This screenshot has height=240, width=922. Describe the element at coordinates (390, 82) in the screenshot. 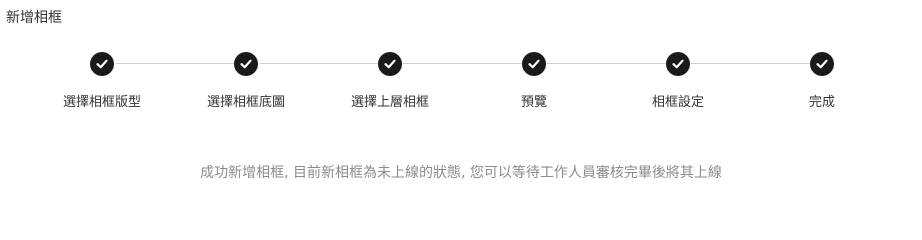

I see `step-select-top-frame: 選擇上層相框` at that location.